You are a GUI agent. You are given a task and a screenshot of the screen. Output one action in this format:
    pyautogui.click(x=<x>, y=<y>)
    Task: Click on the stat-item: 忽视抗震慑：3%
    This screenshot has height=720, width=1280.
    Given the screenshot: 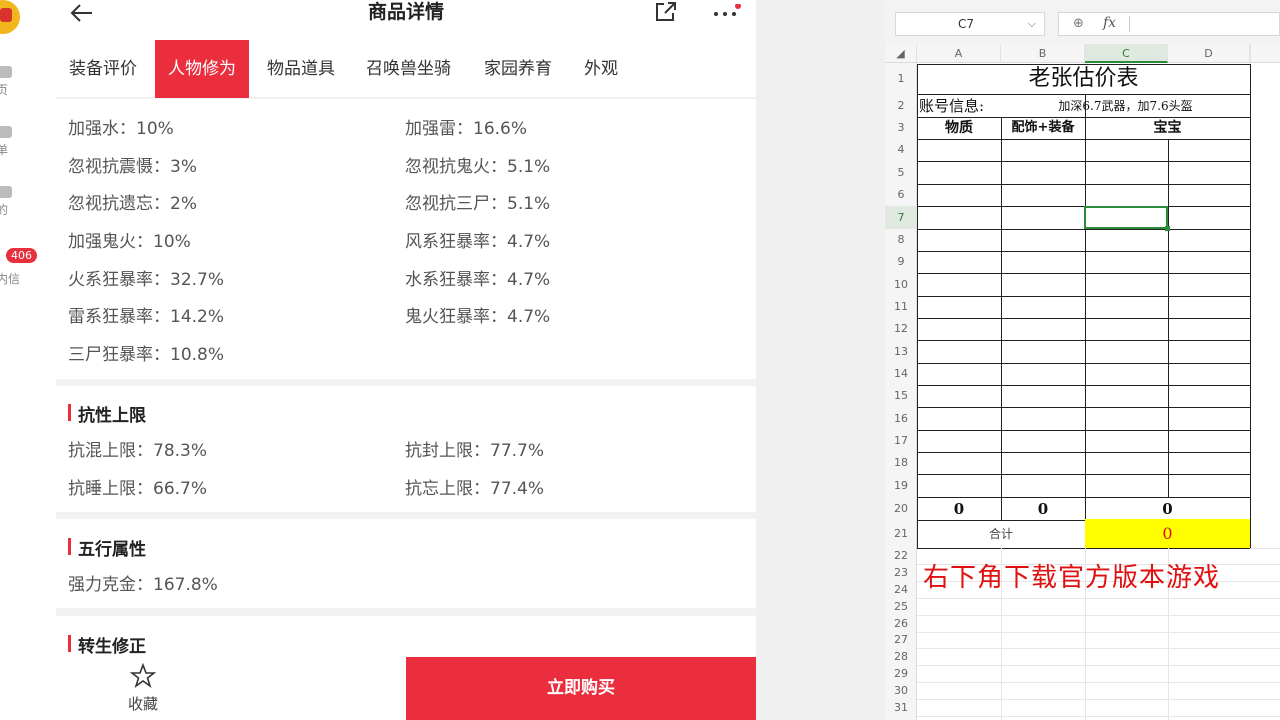 What is the action you would take?
    pyautogui.click(x=132, y=167)
    